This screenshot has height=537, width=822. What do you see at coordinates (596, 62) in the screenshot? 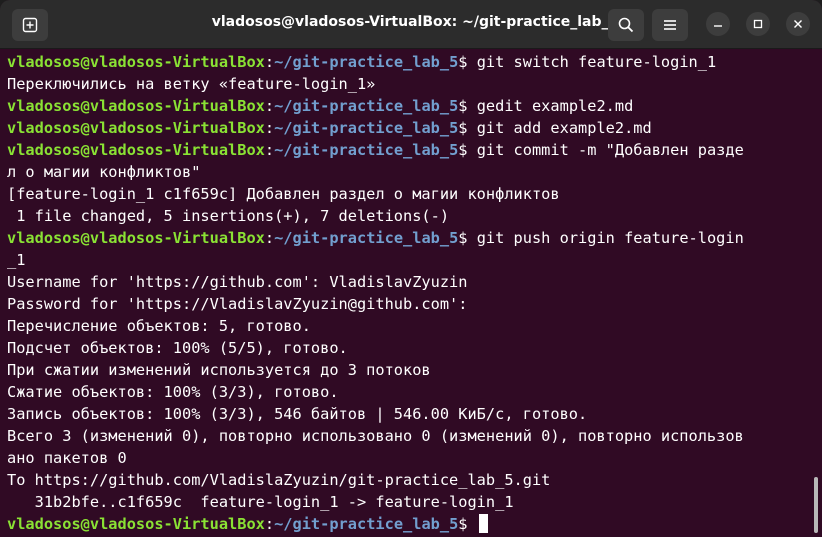
I see `command-text: git switch feature-login_1` at bounding box center [596, 62].